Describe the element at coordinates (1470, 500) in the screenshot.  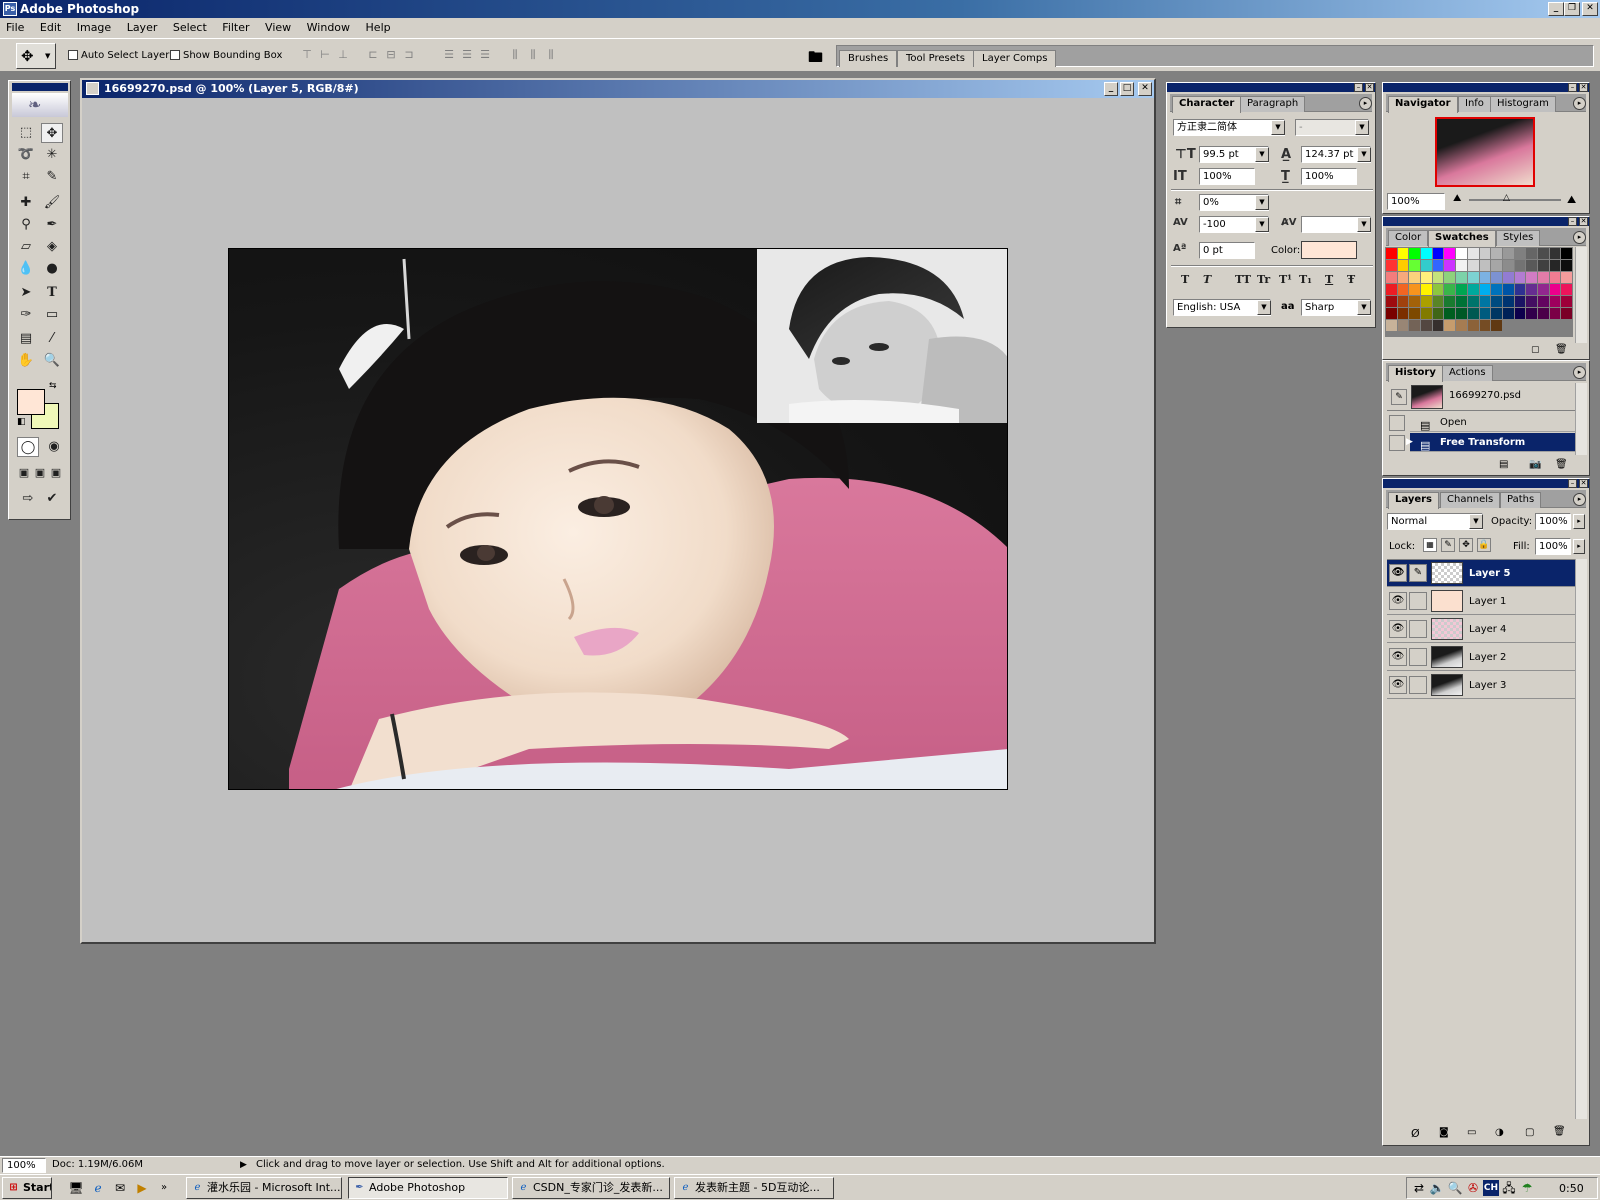
I see `tab-channels: Channels` at that location.